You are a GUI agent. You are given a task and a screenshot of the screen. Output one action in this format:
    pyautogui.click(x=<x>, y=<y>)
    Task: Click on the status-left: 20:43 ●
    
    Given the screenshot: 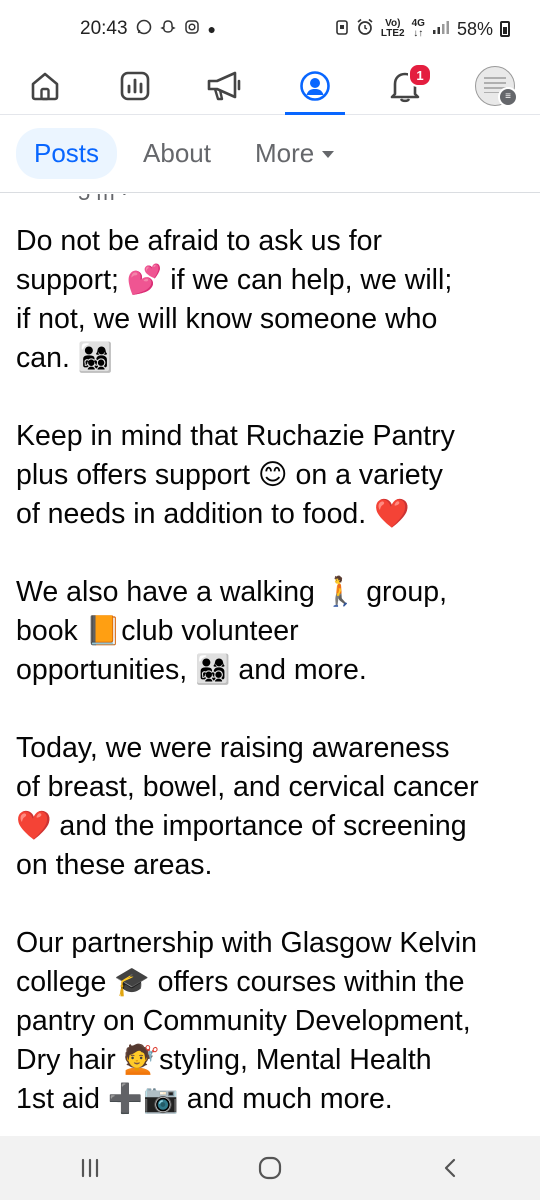 What is the action you would take?
    pyautogui.click(x=148, y=29)
    